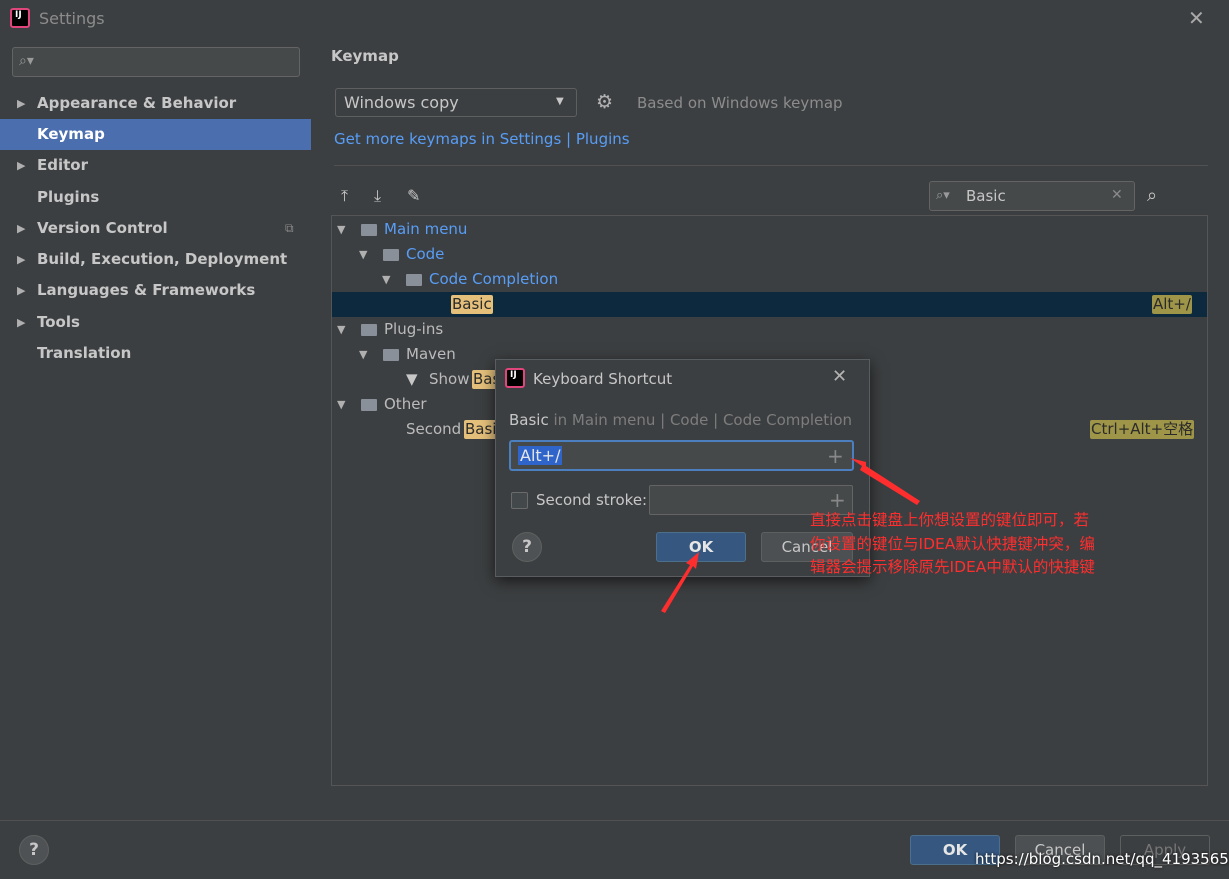 This screenshot has width=1229, height=879. Describe the element at coordinates (680, 582) in the screenshot. I see `annotation-arrow-ok` at that location.